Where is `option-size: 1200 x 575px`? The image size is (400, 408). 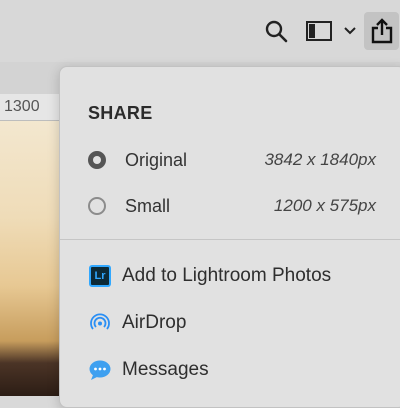
option-size: 1200 x 575px is located at coordinates (324, 205).